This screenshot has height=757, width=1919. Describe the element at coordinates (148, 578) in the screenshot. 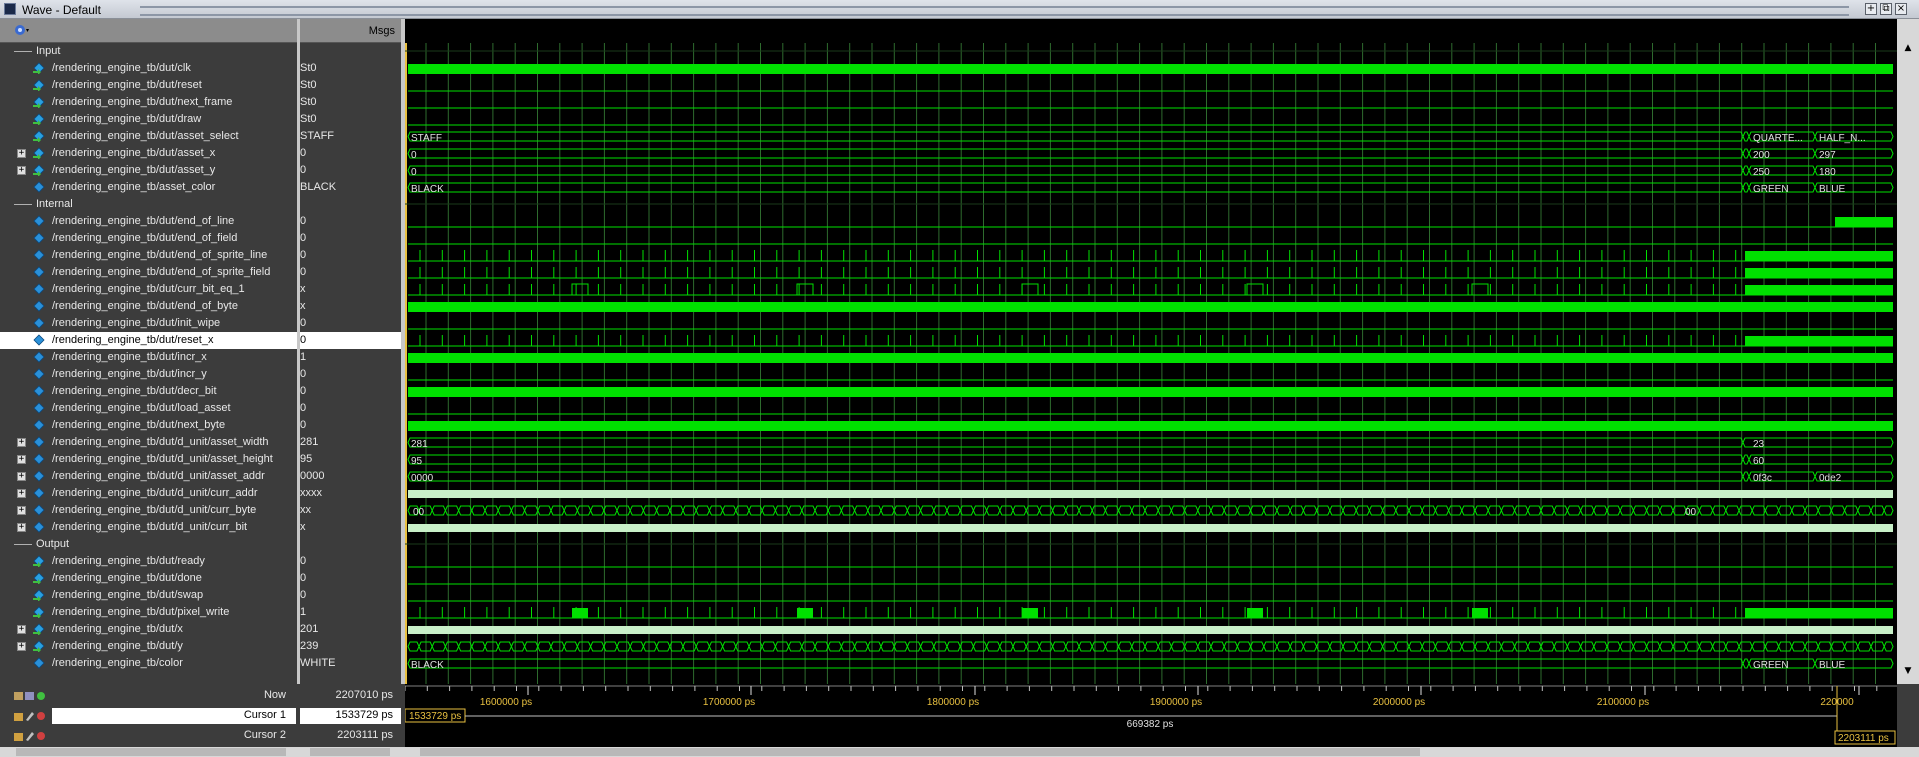

I see `signal-row: /rendering_engine_tb/dut/done` at that location.